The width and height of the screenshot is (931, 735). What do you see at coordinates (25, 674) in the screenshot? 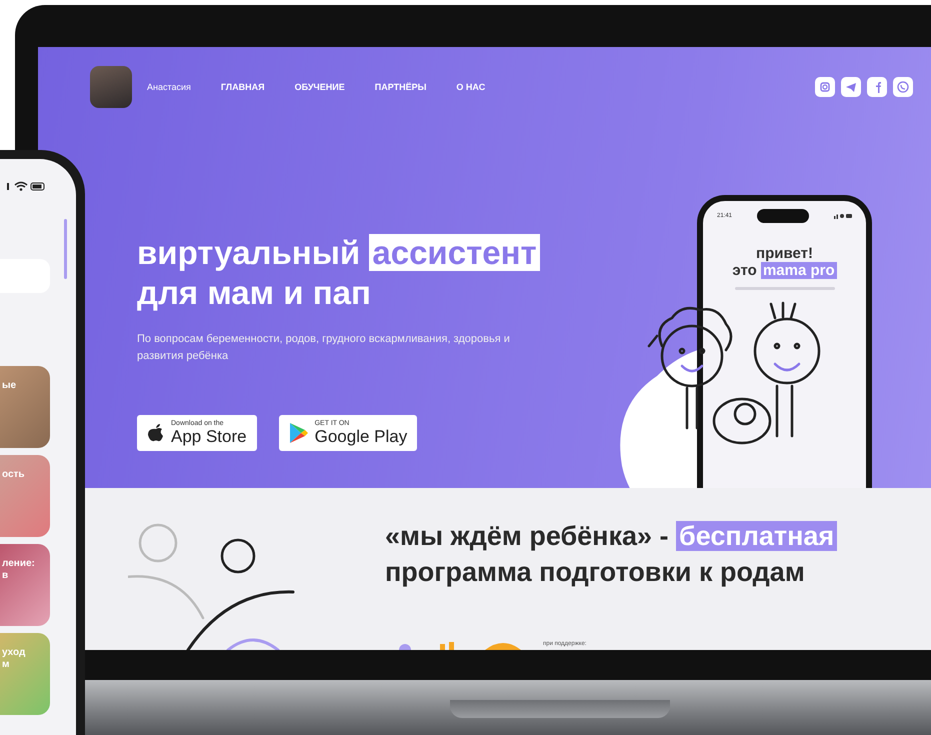
I see `photo-card: уход м` at bounding box center [25, 674].